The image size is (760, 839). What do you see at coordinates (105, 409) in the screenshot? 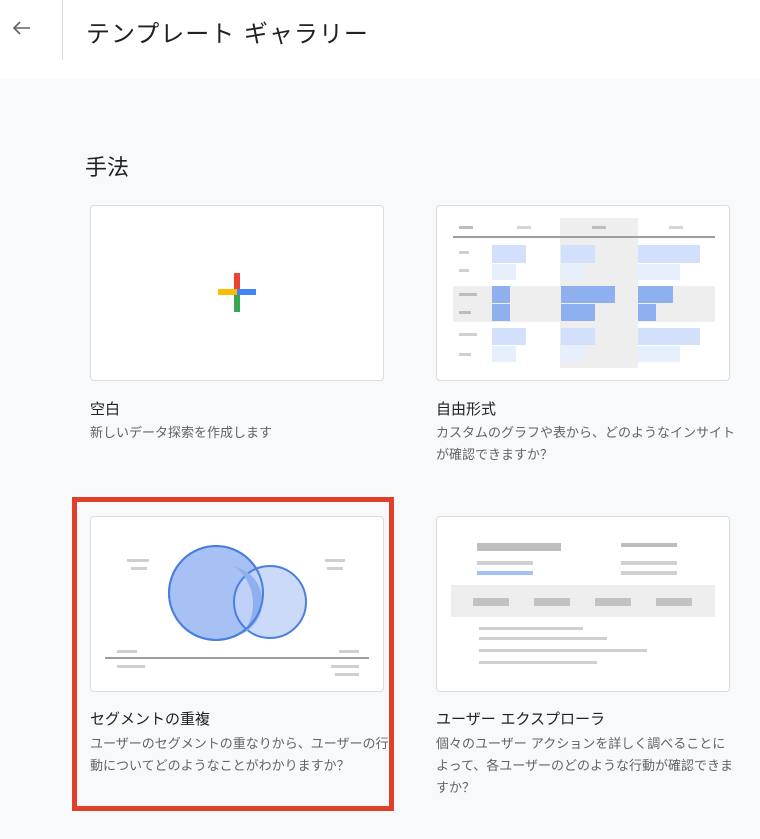
I see `card-title: 空白` at bounding box center [105, 409].